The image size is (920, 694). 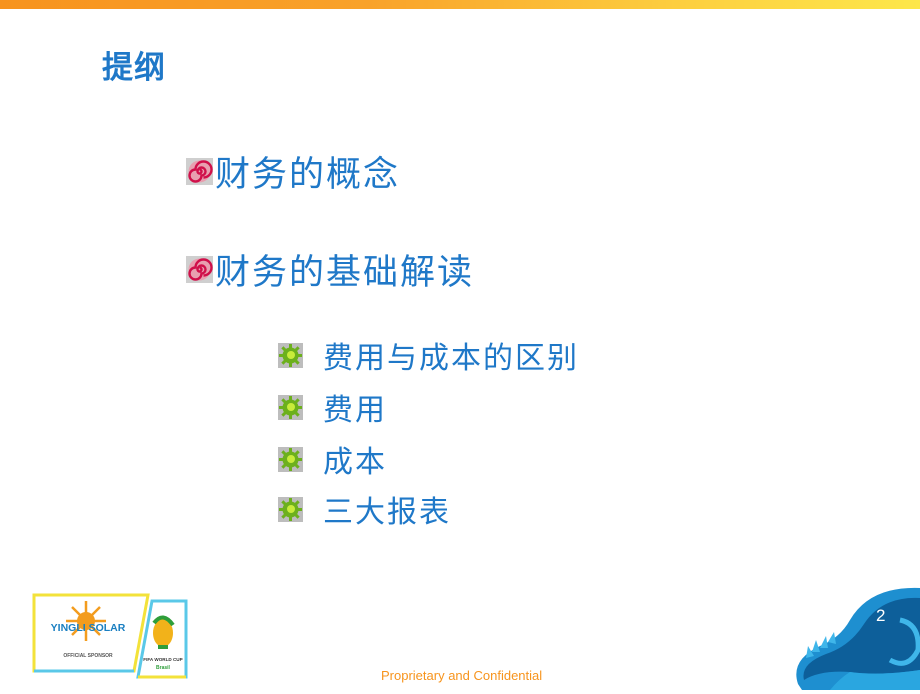 I want to click on bullet-item-level2: 成本, so click(x=332, y=459).